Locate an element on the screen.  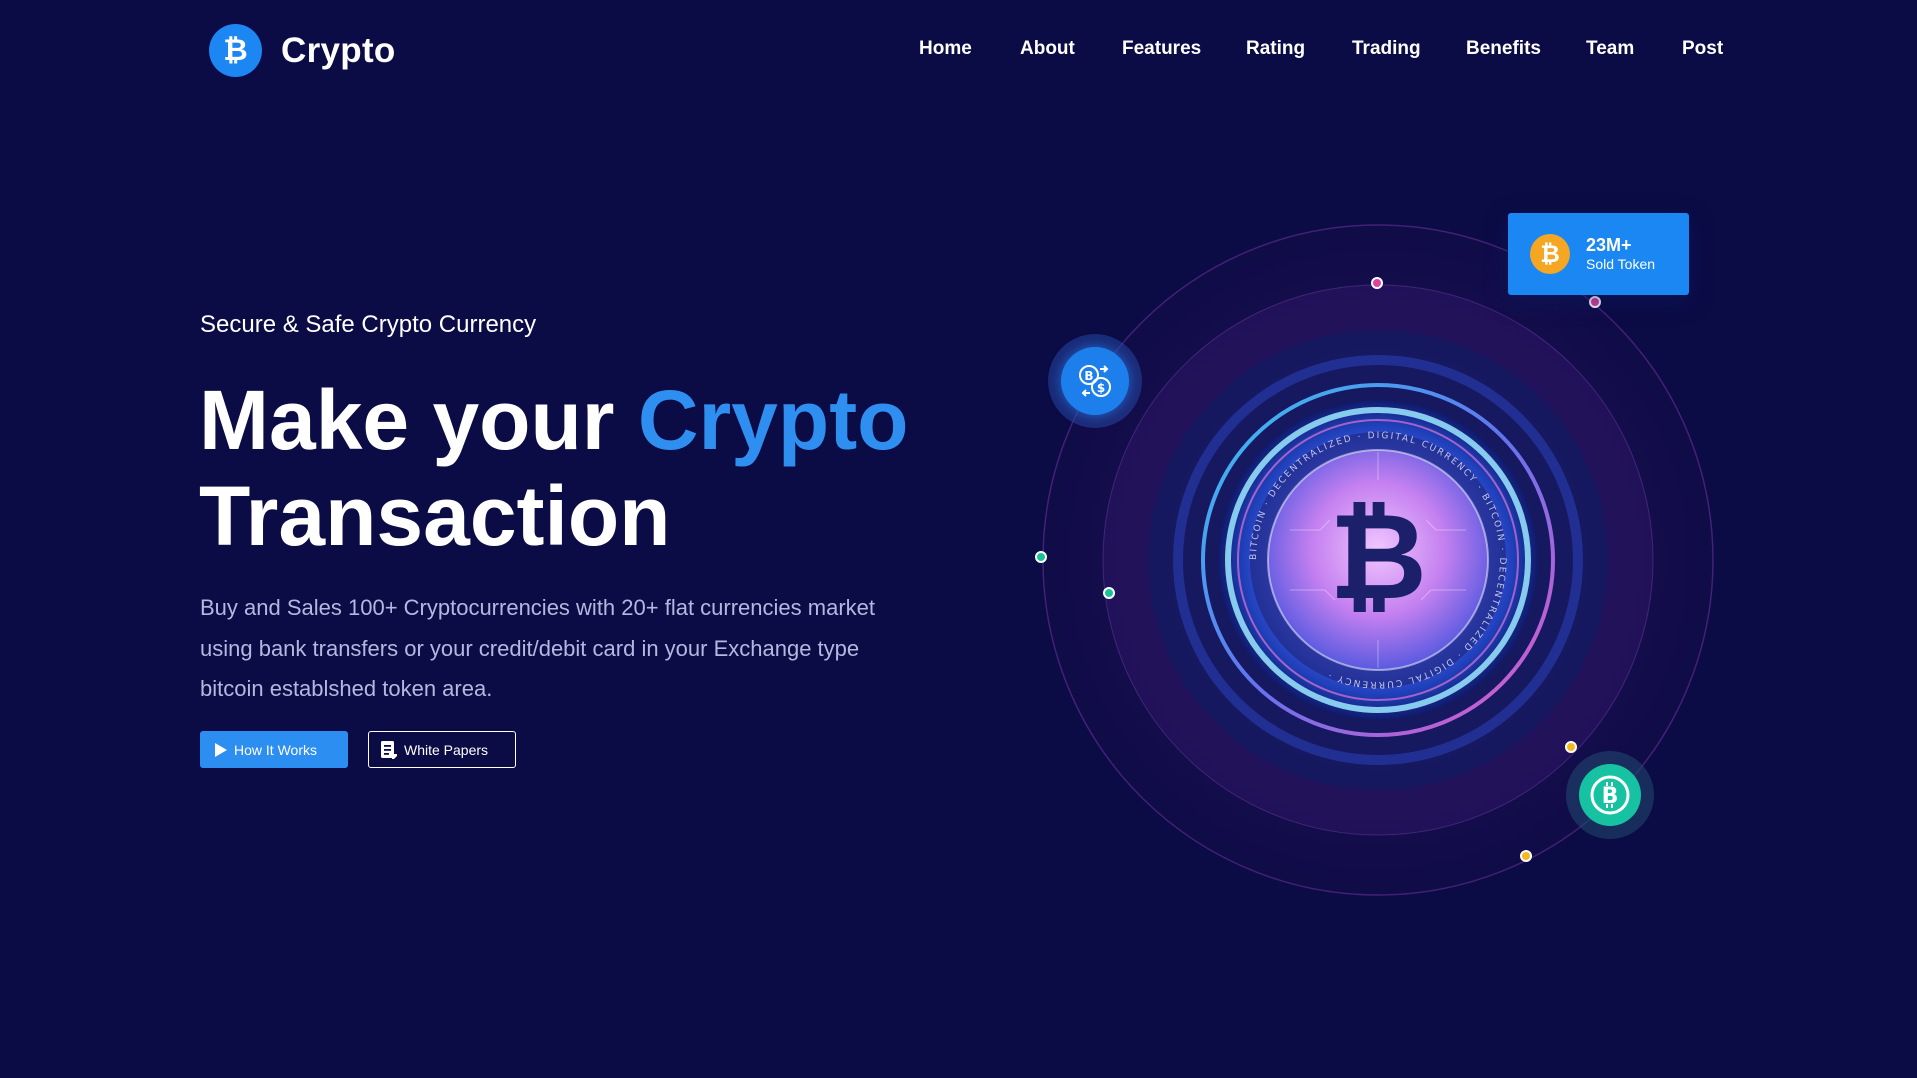
nav-item-about: About is located at coordinates (1047, 49).